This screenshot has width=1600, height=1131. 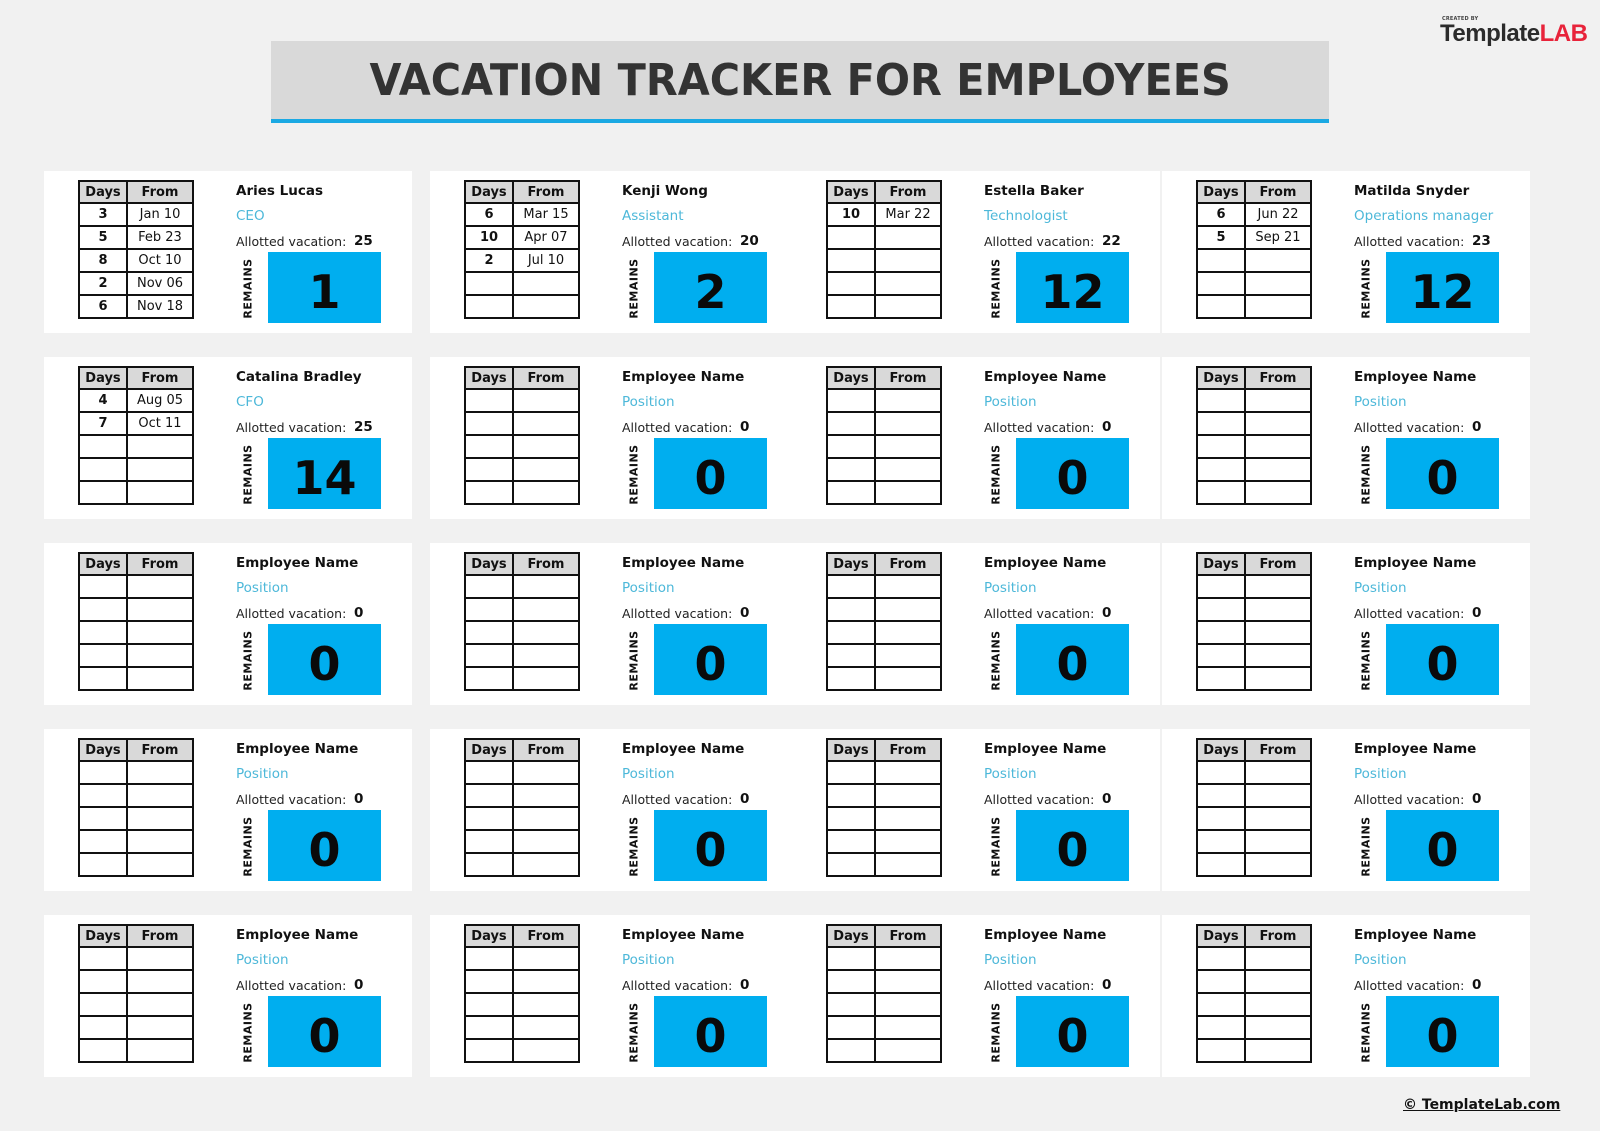 What do you see at coordinates (1034, 191) in the screenshot?
I see `employee-name: Estella Baker` at bounding box center [1034, 191].